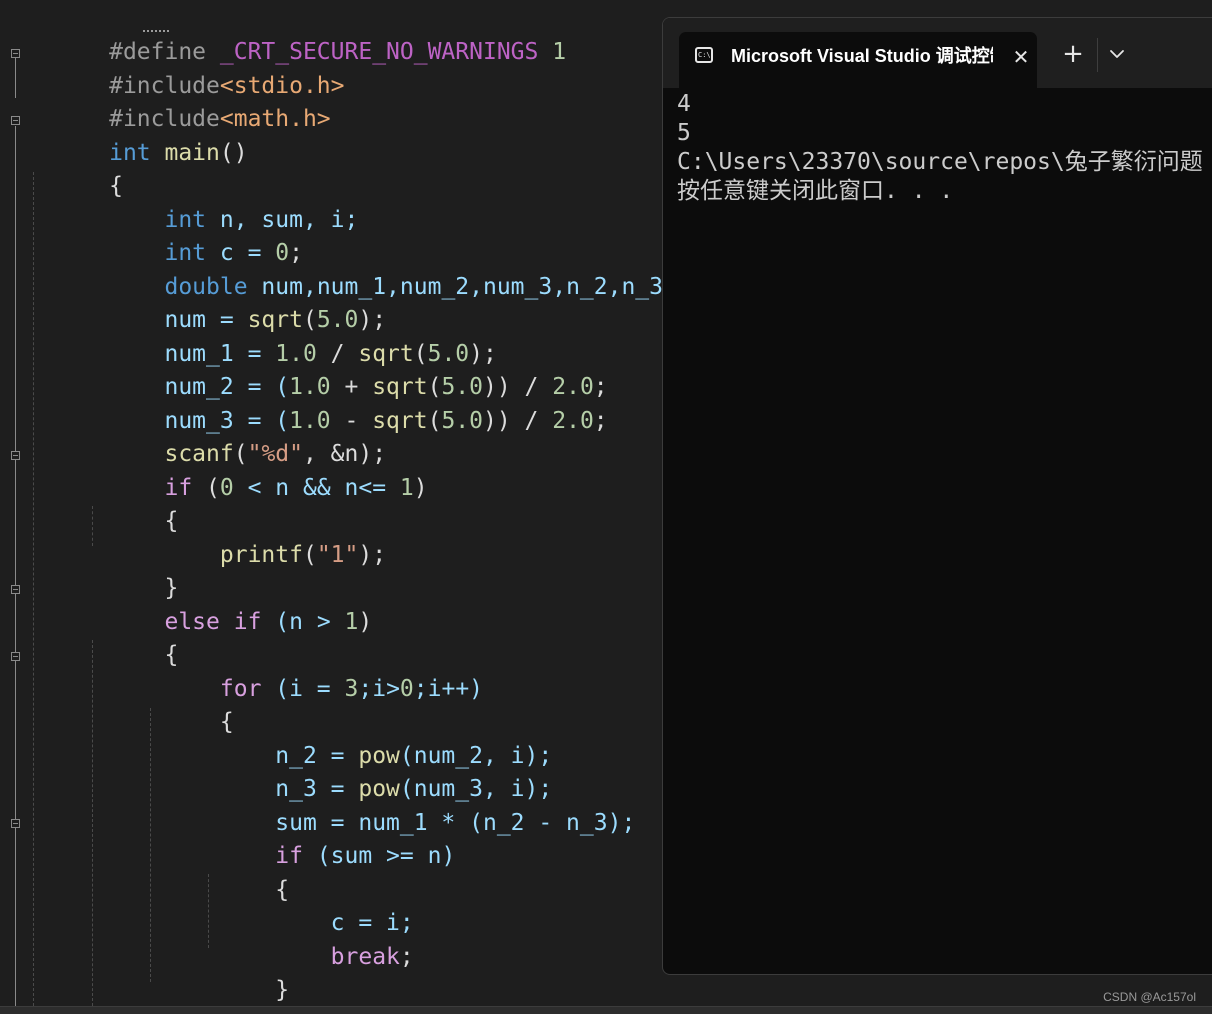 The image size is (1212, 1014). I want to click on code-token: 2.0, so click(573, 421).